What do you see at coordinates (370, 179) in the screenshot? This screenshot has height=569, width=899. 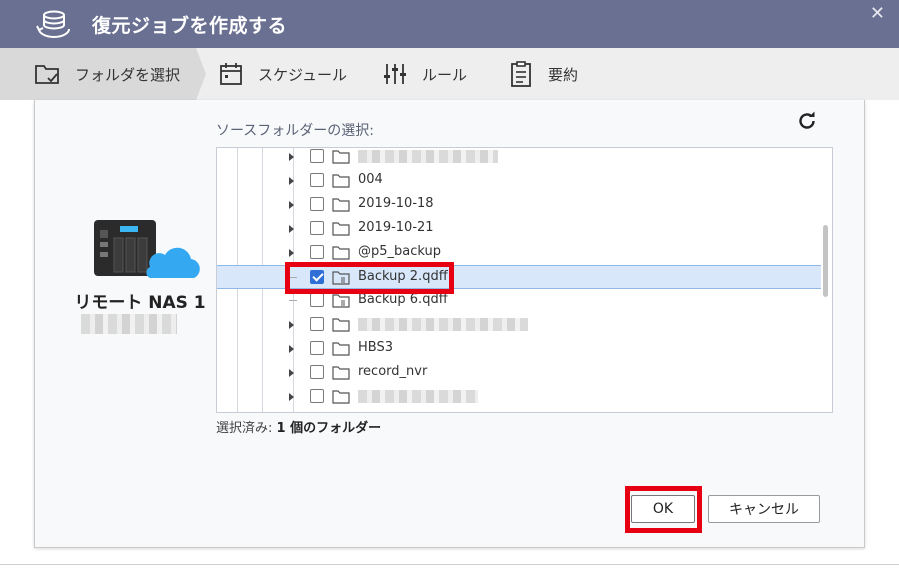 I see `folder-name: 004` at bounding box center [370, 179].